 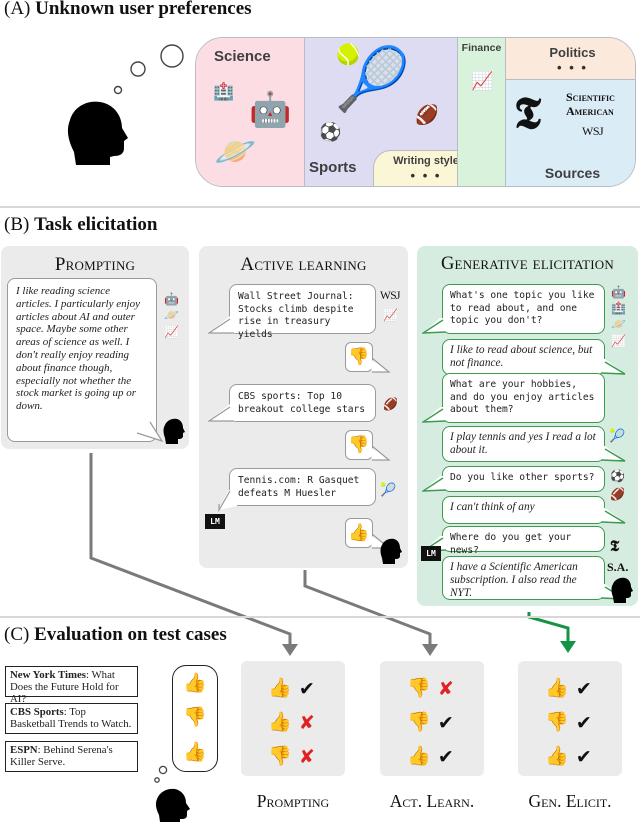 I want to click on panel-title: Prompting, so click(x=95, y=264).